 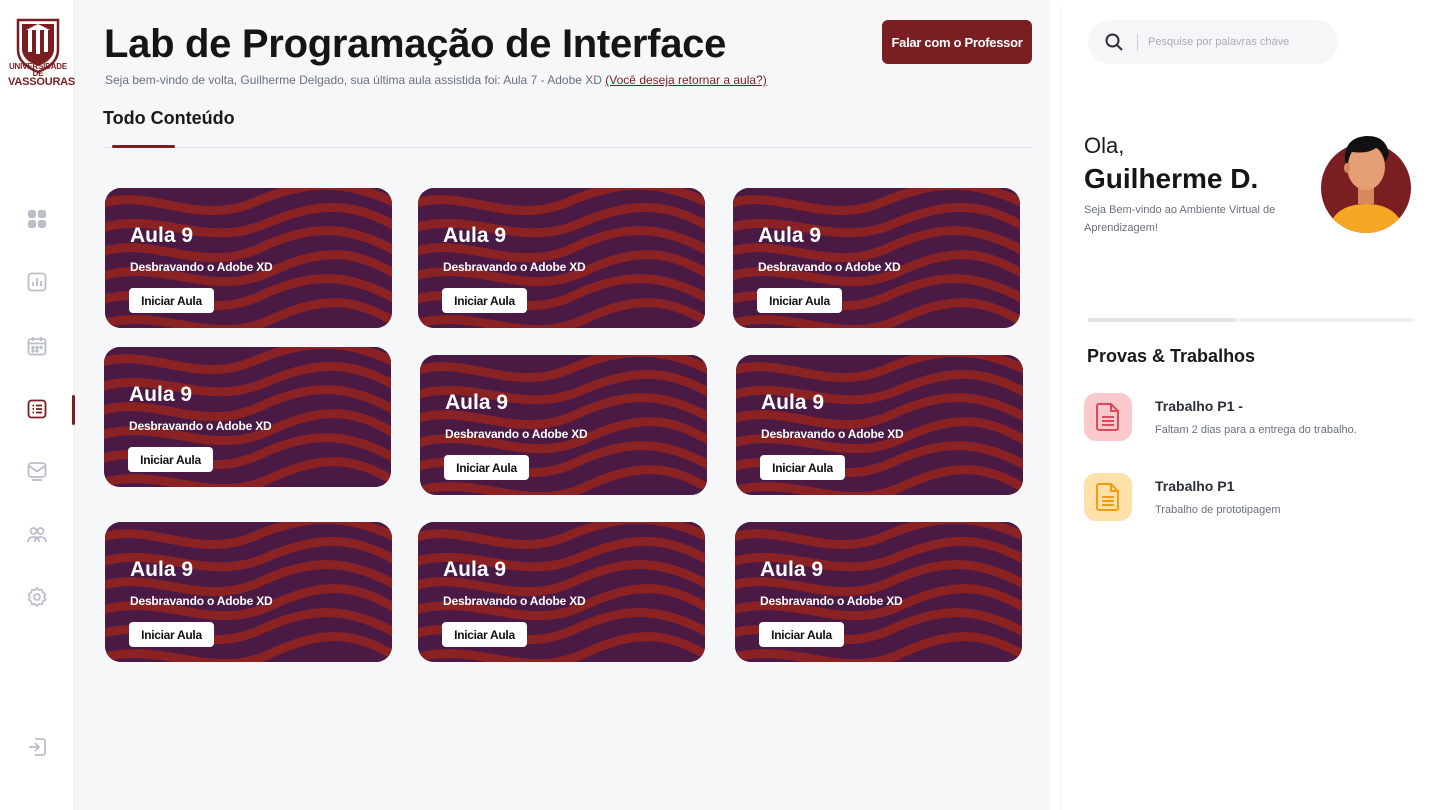 What do you see at coordinates (1249, 498) in the screenshot?
I see `task-item: Trabalho P1 Trabalho de prototipagem` at bounding box center [1249, 498].